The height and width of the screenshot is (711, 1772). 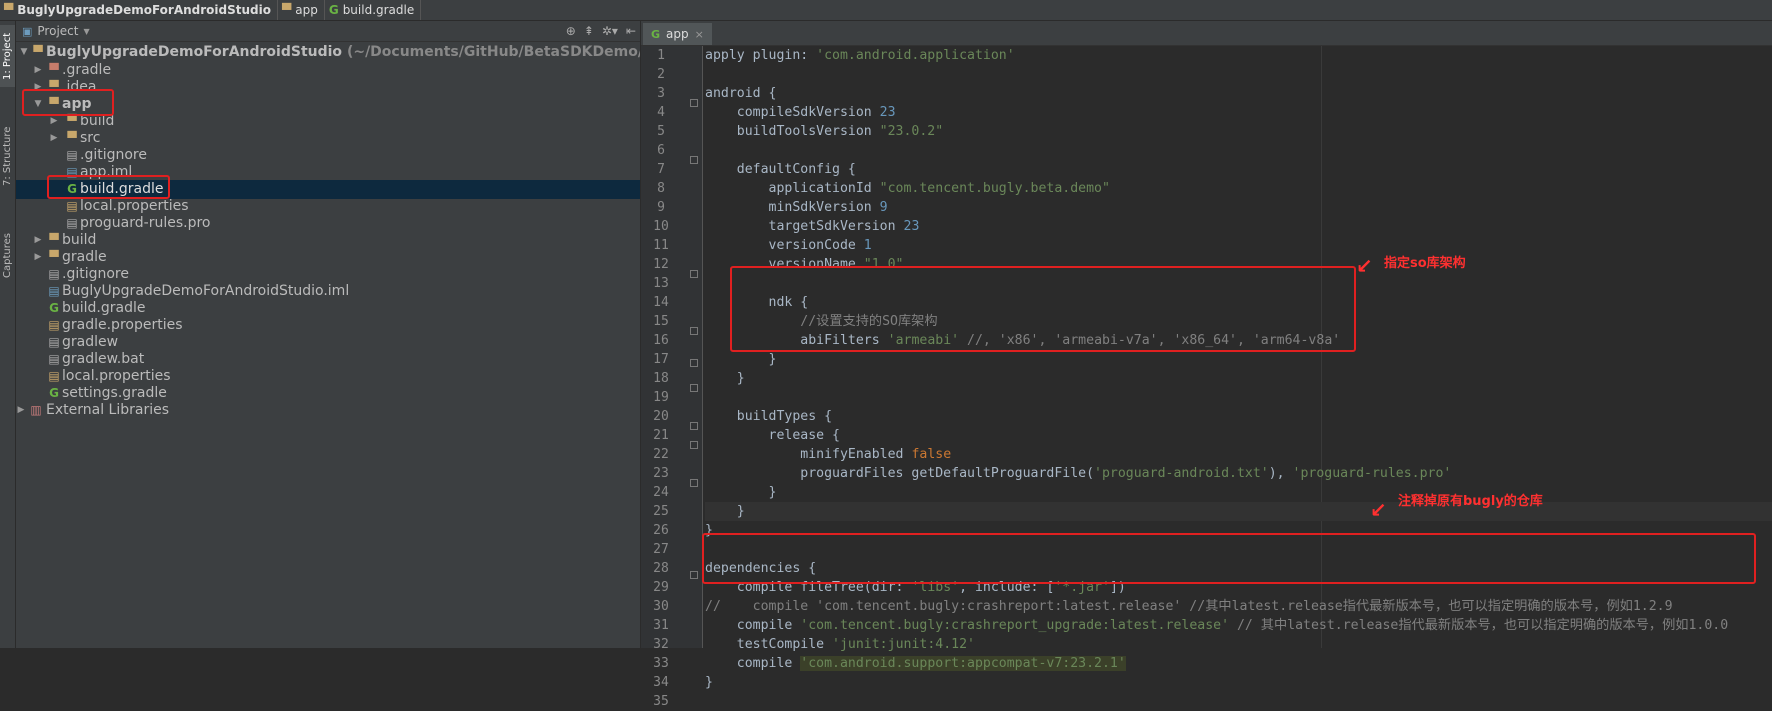 What do you see at coordinates (792, 131) in the screenshot?
I see `code-token: buildToolsVersion` at bounding box center [792, 131].